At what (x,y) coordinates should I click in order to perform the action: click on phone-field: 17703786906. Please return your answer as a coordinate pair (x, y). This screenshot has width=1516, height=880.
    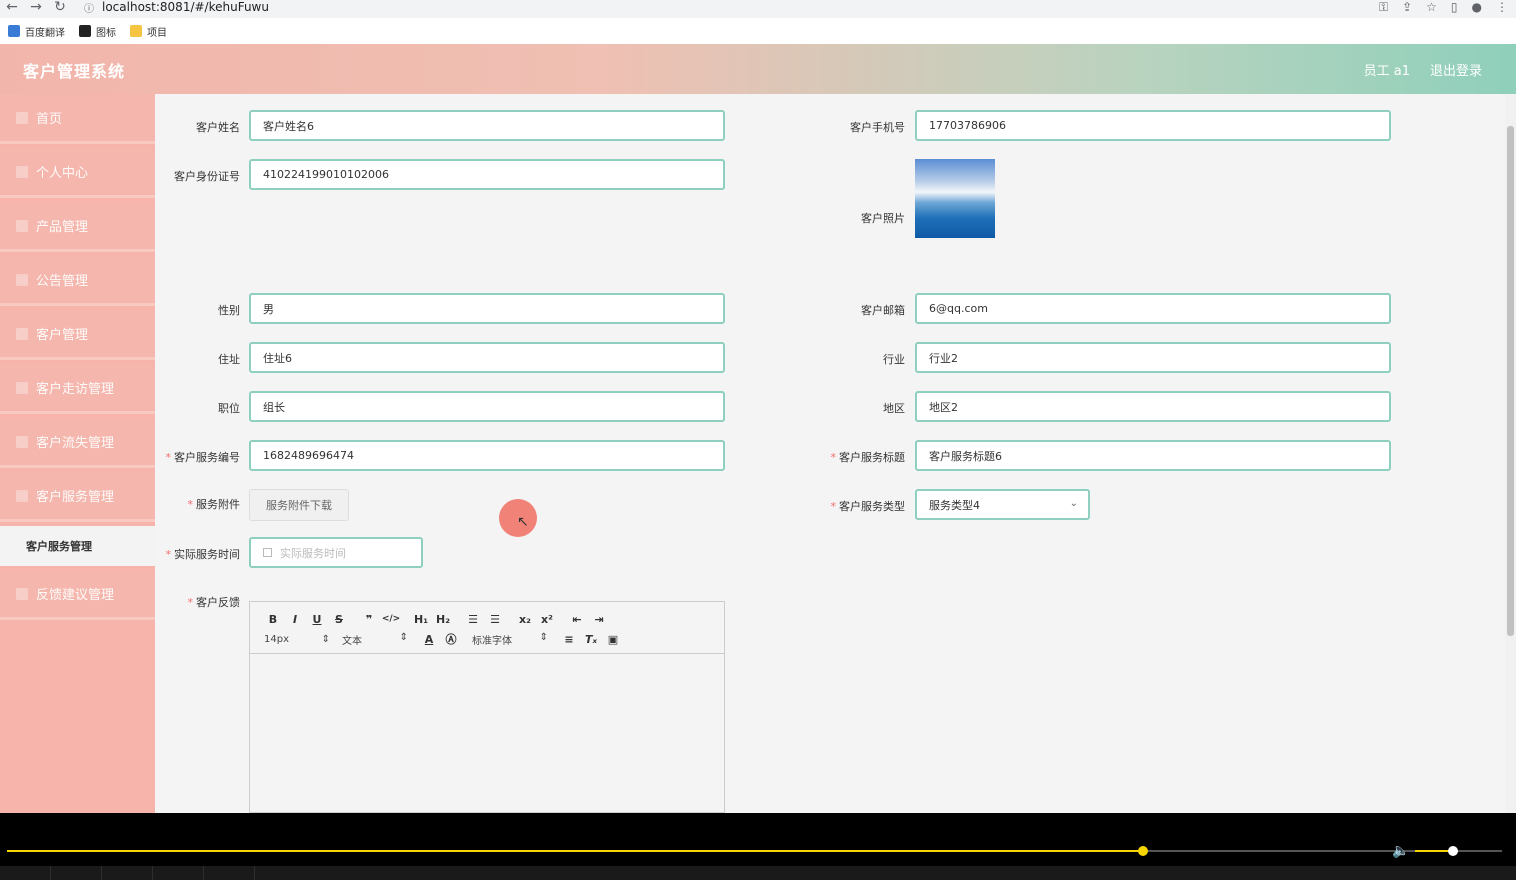
    Looking at the image, I should click on (1153, 125).